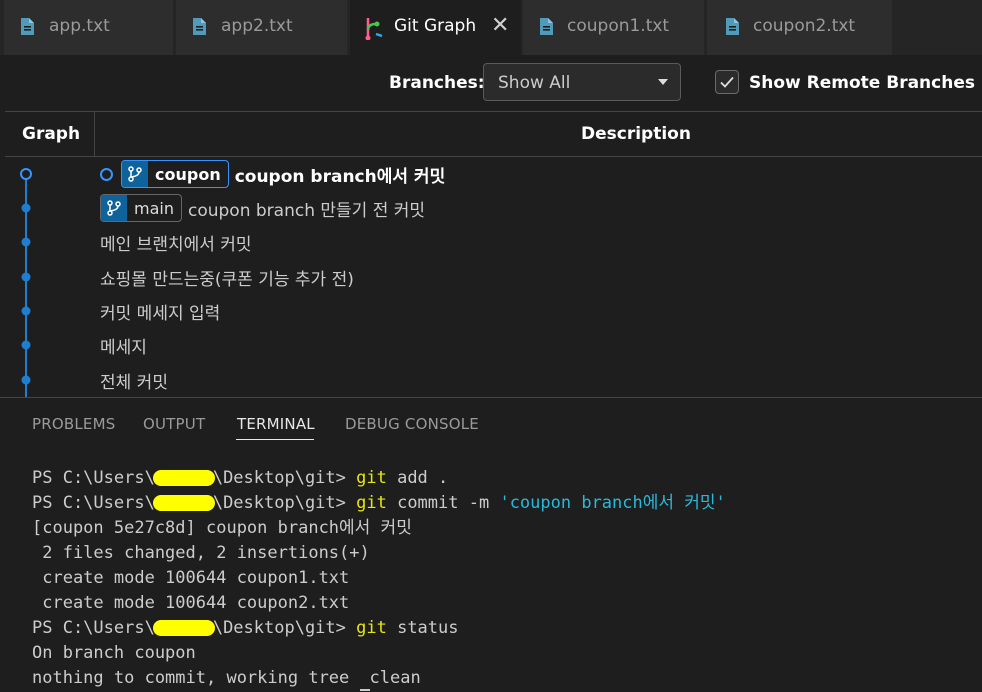  What do you see at coordinates (412, 424) in the screenshot?
I see `panel-tab-debug-console: DEBUG CONSOLE` at bounding box center [412, 424].